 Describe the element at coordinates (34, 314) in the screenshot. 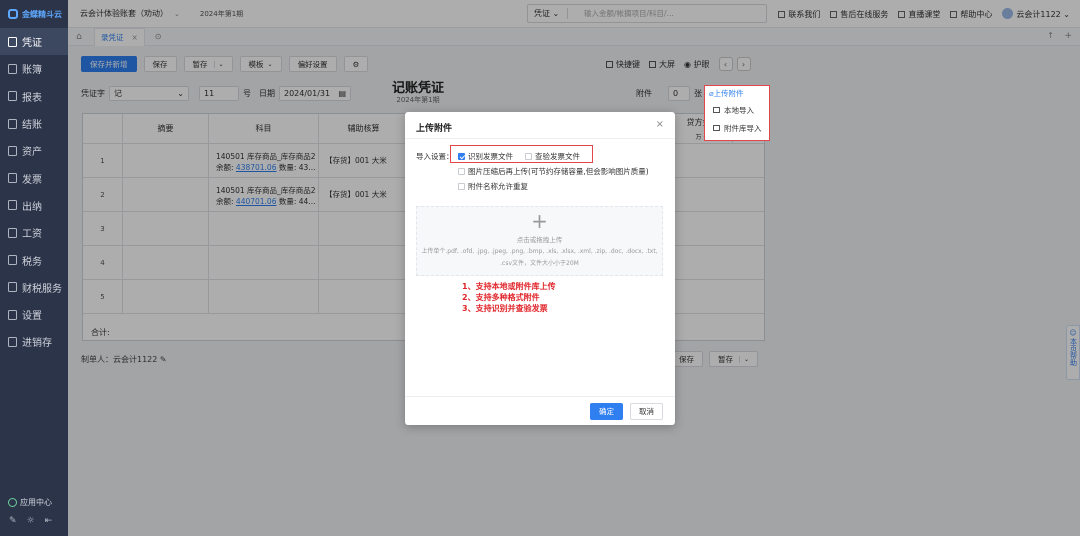

I see `sidebar-item-settings: 设置` at that location.